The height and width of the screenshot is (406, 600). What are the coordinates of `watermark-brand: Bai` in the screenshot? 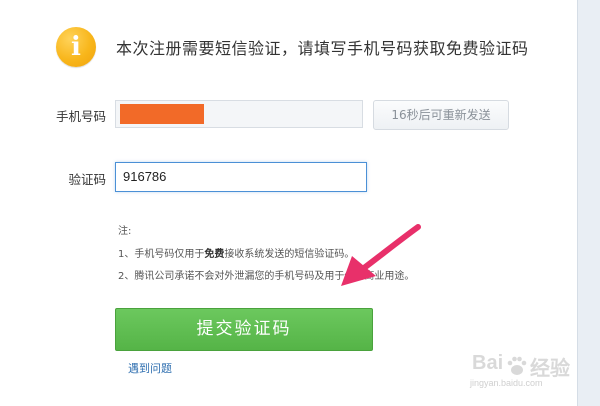 It's located at (488, 363).